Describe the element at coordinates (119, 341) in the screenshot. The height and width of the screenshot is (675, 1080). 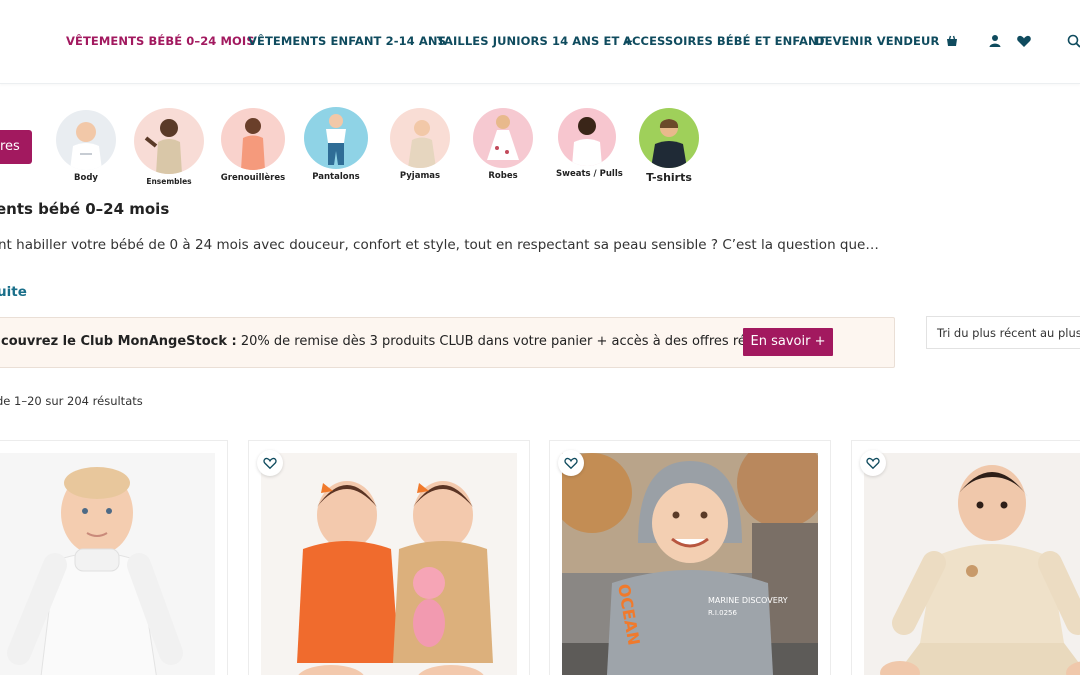
I see `club-banner-title: couvrez le Club MonAngeStock :` at that location.